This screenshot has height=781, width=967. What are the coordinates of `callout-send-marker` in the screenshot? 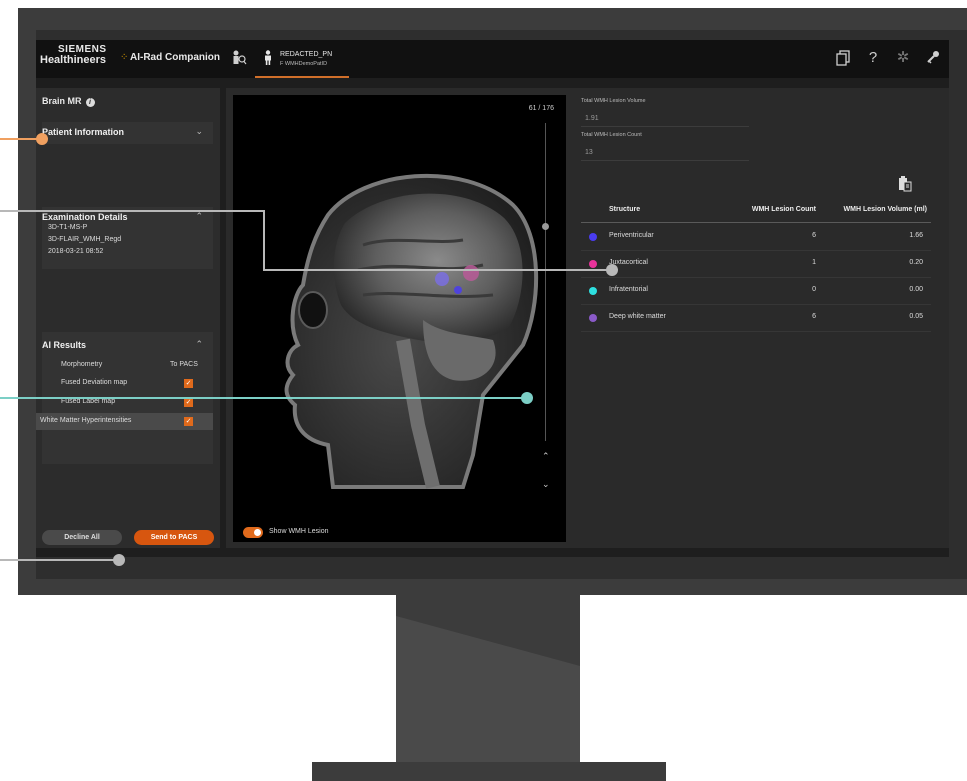 It's located at (119, 560).